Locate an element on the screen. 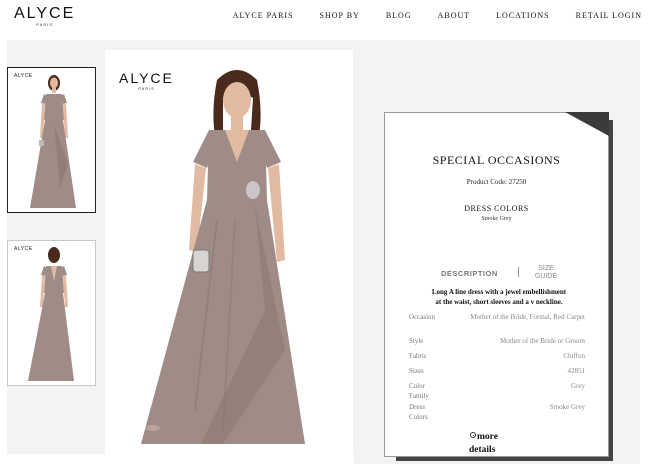 The height and width of the screenshot is (468, 648). thumbnail-back: ALYCE is located at coordinates (51, 313).